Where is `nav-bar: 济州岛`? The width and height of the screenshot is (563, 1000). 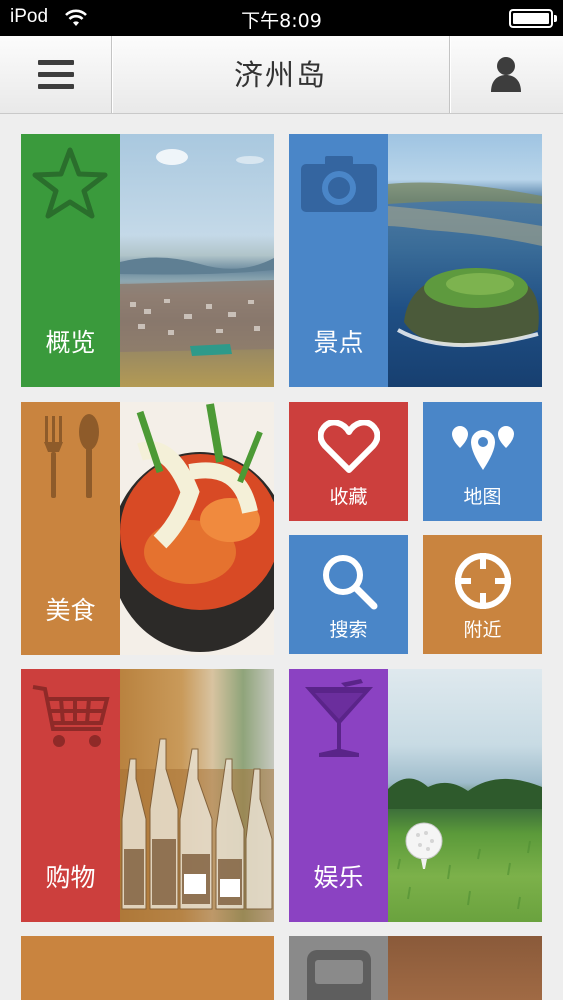
nav-bar: 济州岛 is located at coordinates (281, 75).